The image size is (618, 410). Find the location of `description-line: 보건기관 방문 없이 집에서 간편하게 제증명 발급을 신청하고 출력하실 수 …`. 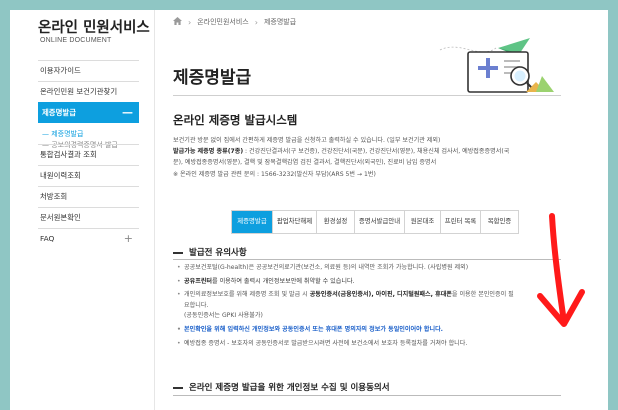

description-line: 보건기관 방문 없이 집에서 간편하게 제증명 발급을 신청하고 출력하실 수 … is located at coordinates (307, 140).